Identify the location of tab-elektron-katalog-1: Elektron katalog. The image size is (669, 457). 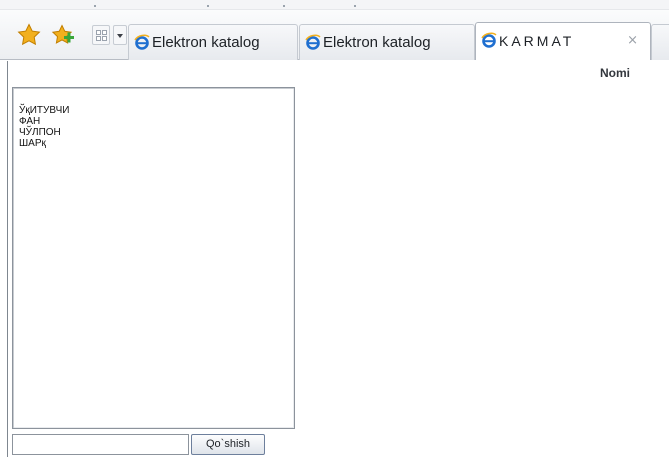
(213, 42).